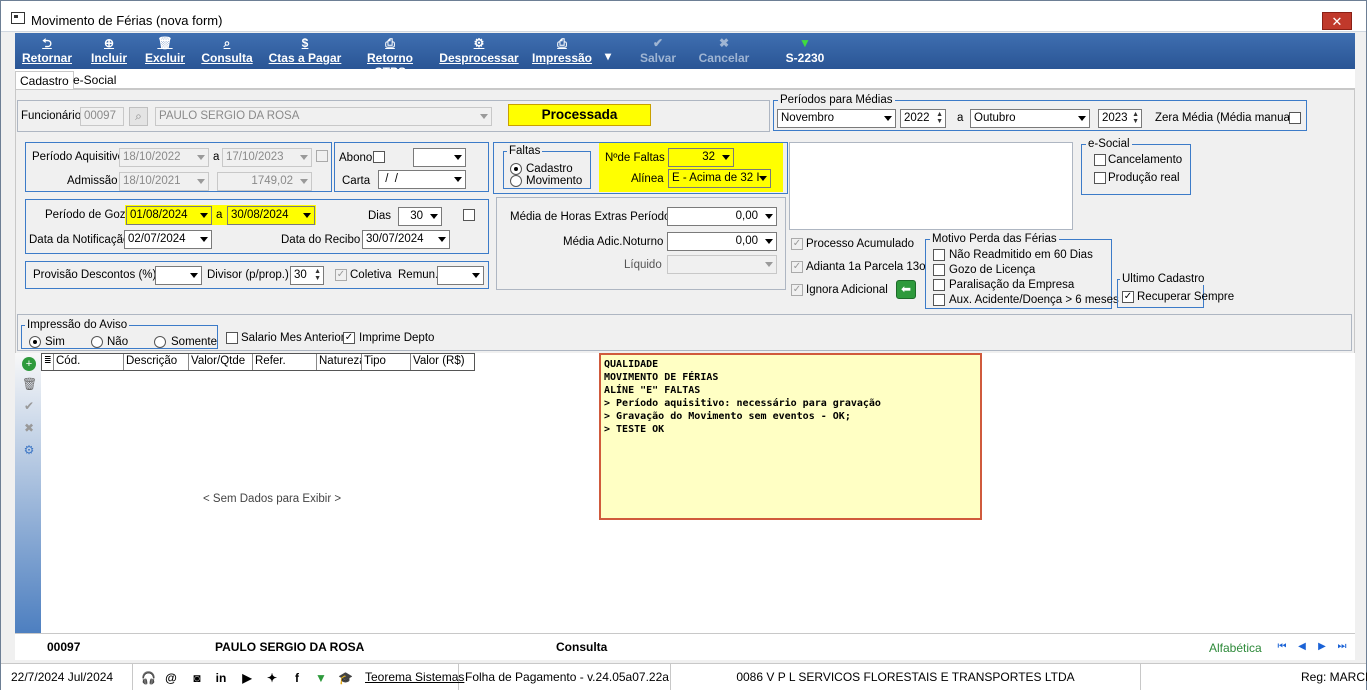 Image resolution: width=1367 pixels, height=690 pixels. Describe the element at coordinates (164, 157) in the screenshot. I see `aquisitivo-inicio: 18/10/2022` at that location.